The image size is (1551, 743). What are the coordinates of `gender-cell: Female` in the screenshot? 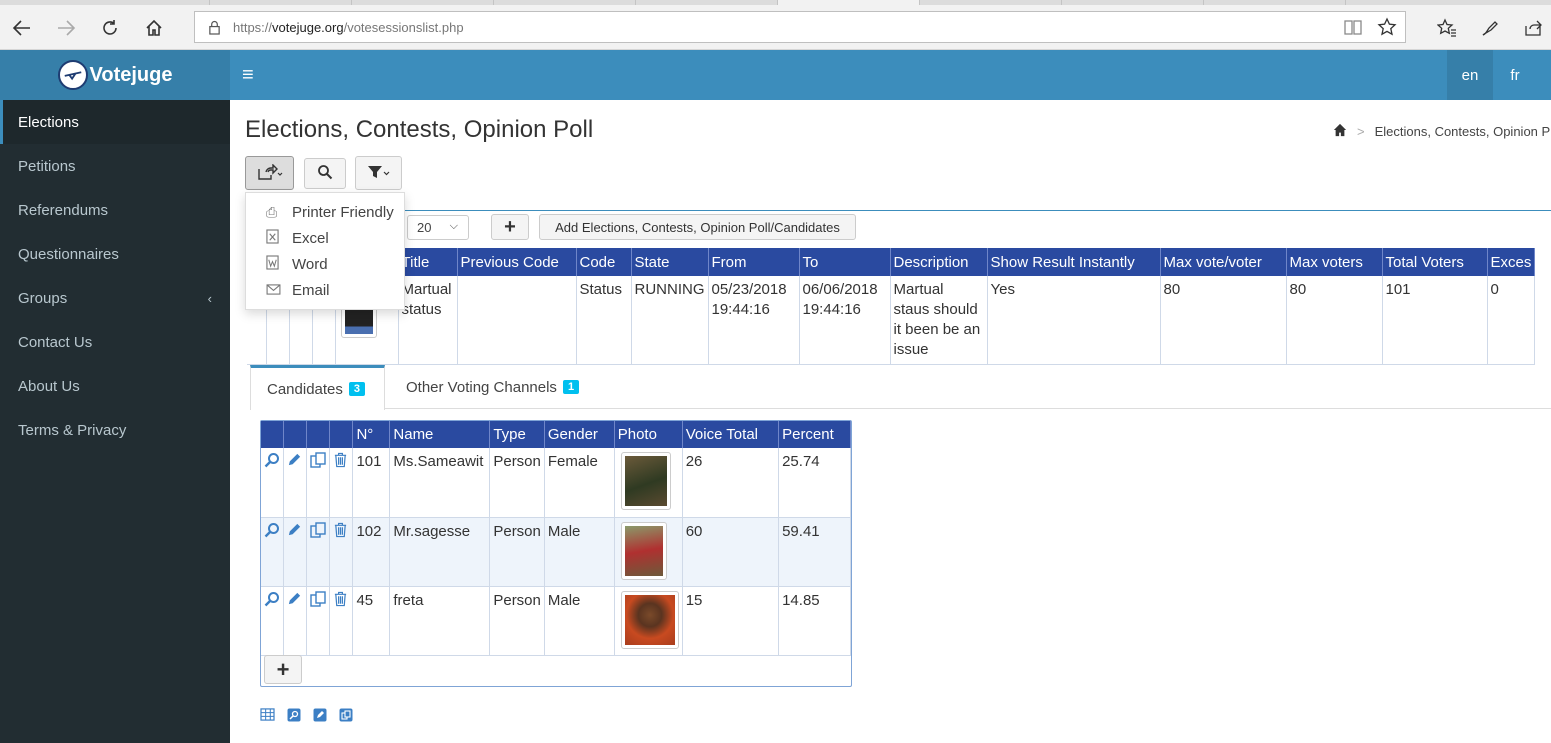 It's located at (579, 483).